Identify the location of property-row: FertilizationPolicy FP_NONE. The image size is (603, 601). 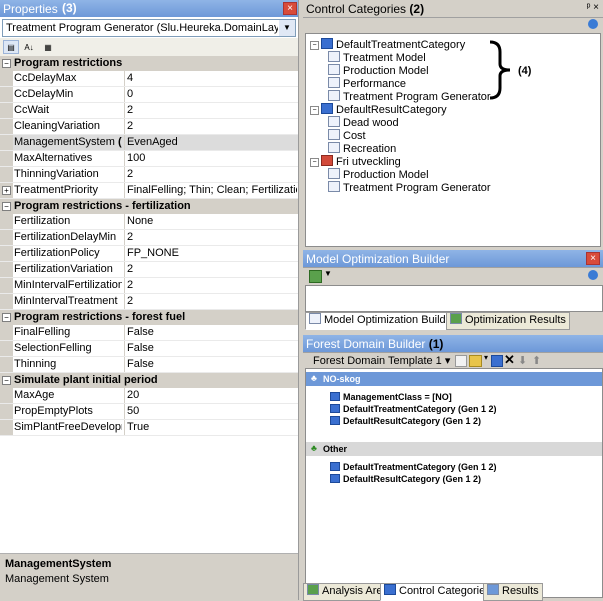
(149, 254).